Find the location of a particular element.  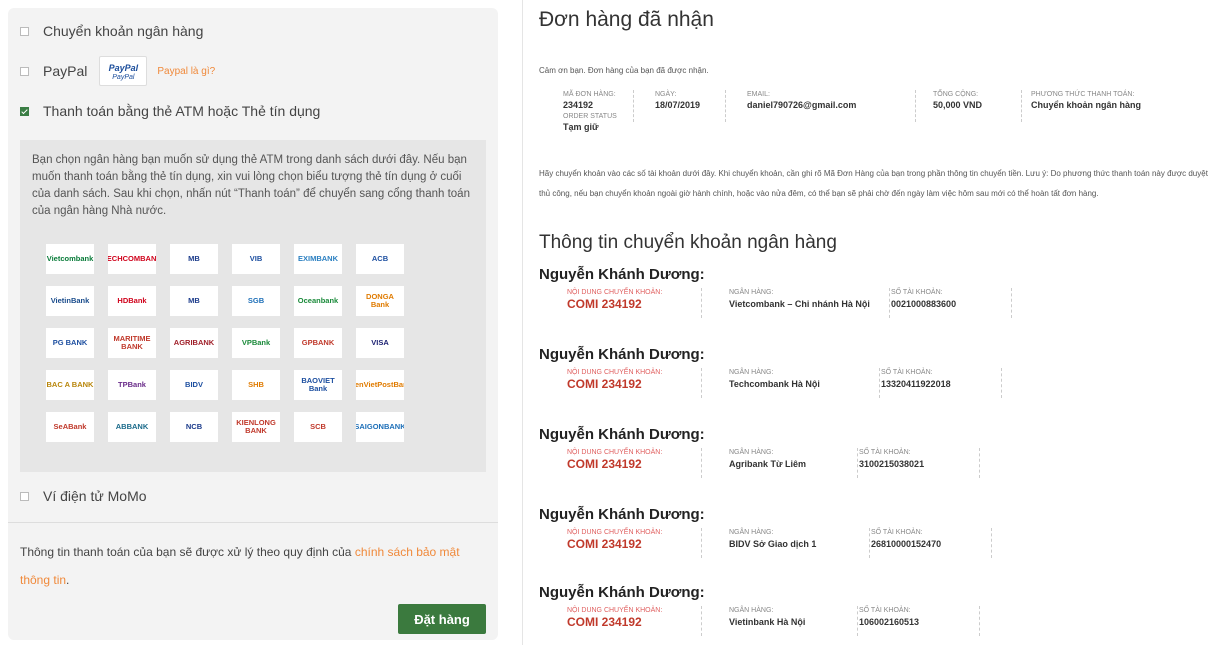

account-number-field: SỐ TÀI KHOẢN: 26810000152470 is located at coordinates (931, 543).